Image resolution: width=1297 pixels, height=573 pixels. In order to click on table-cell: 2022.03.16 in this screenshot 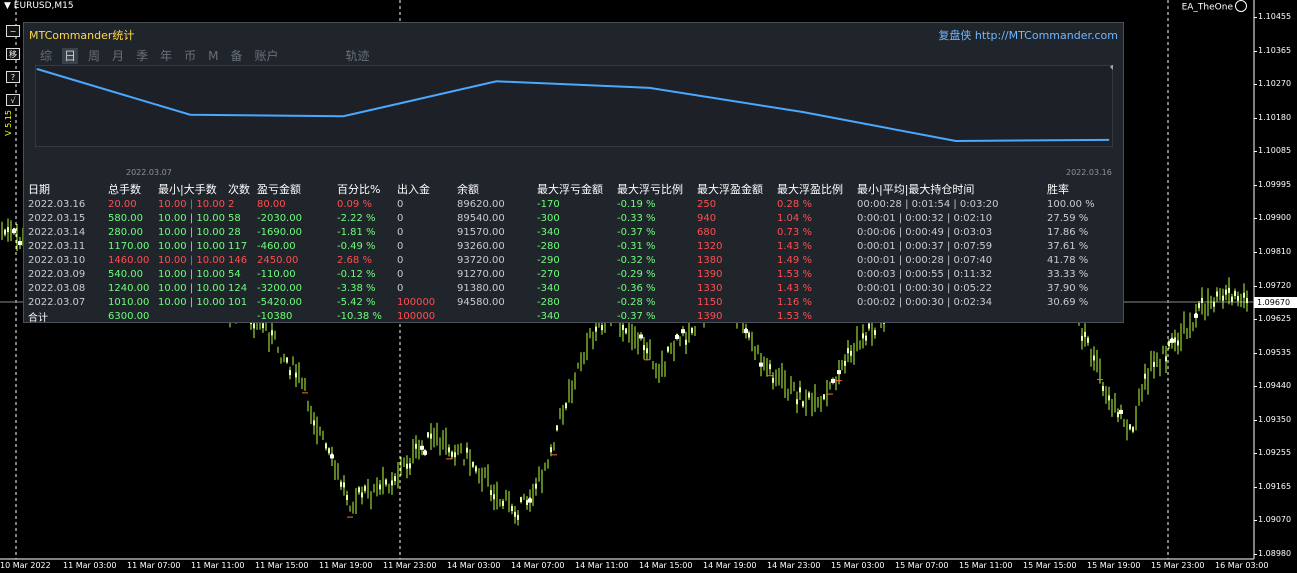, I will do `click(57, 204)`.